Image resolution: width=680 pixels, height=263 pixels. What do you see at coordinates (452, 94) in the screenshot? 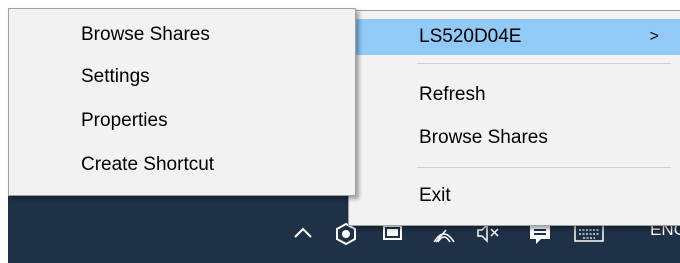
I see `menu-item-refresh-label: Refresh` at bounding box center [452, 94].